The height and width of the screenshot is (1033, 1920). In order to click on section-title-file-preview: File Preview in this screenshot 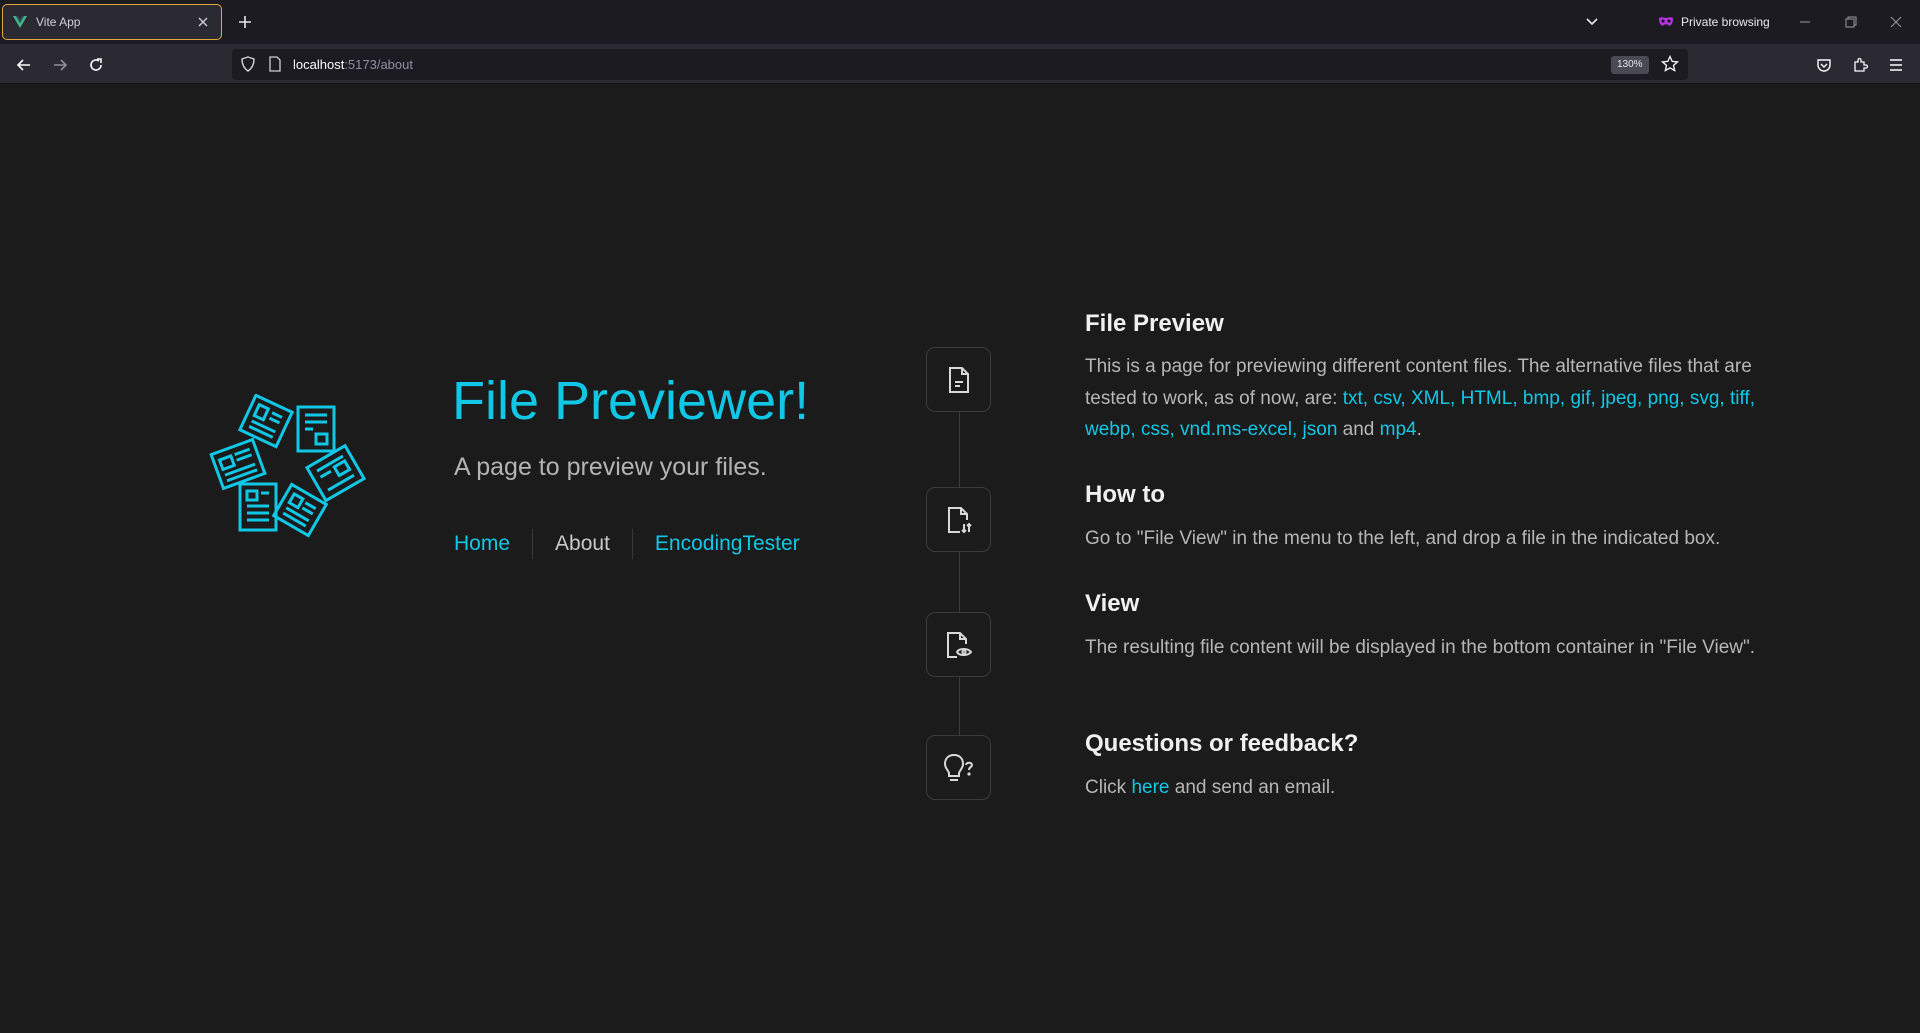, I will do `click(1154, 323)`.